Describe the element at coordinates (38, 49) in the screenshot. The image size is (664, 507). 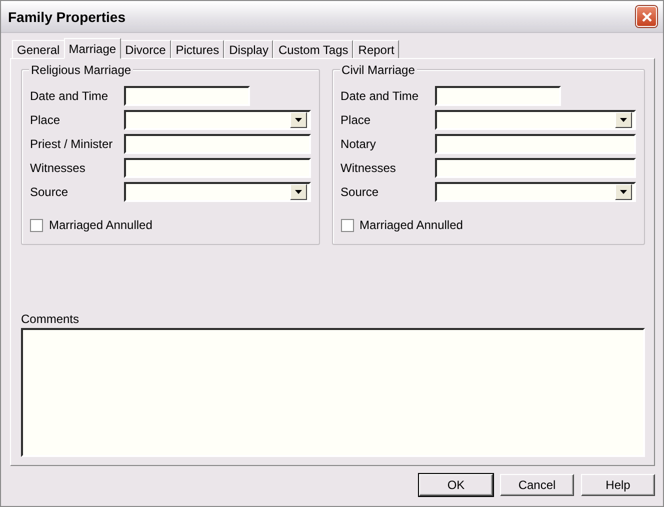
I see `tab: General` at that location.